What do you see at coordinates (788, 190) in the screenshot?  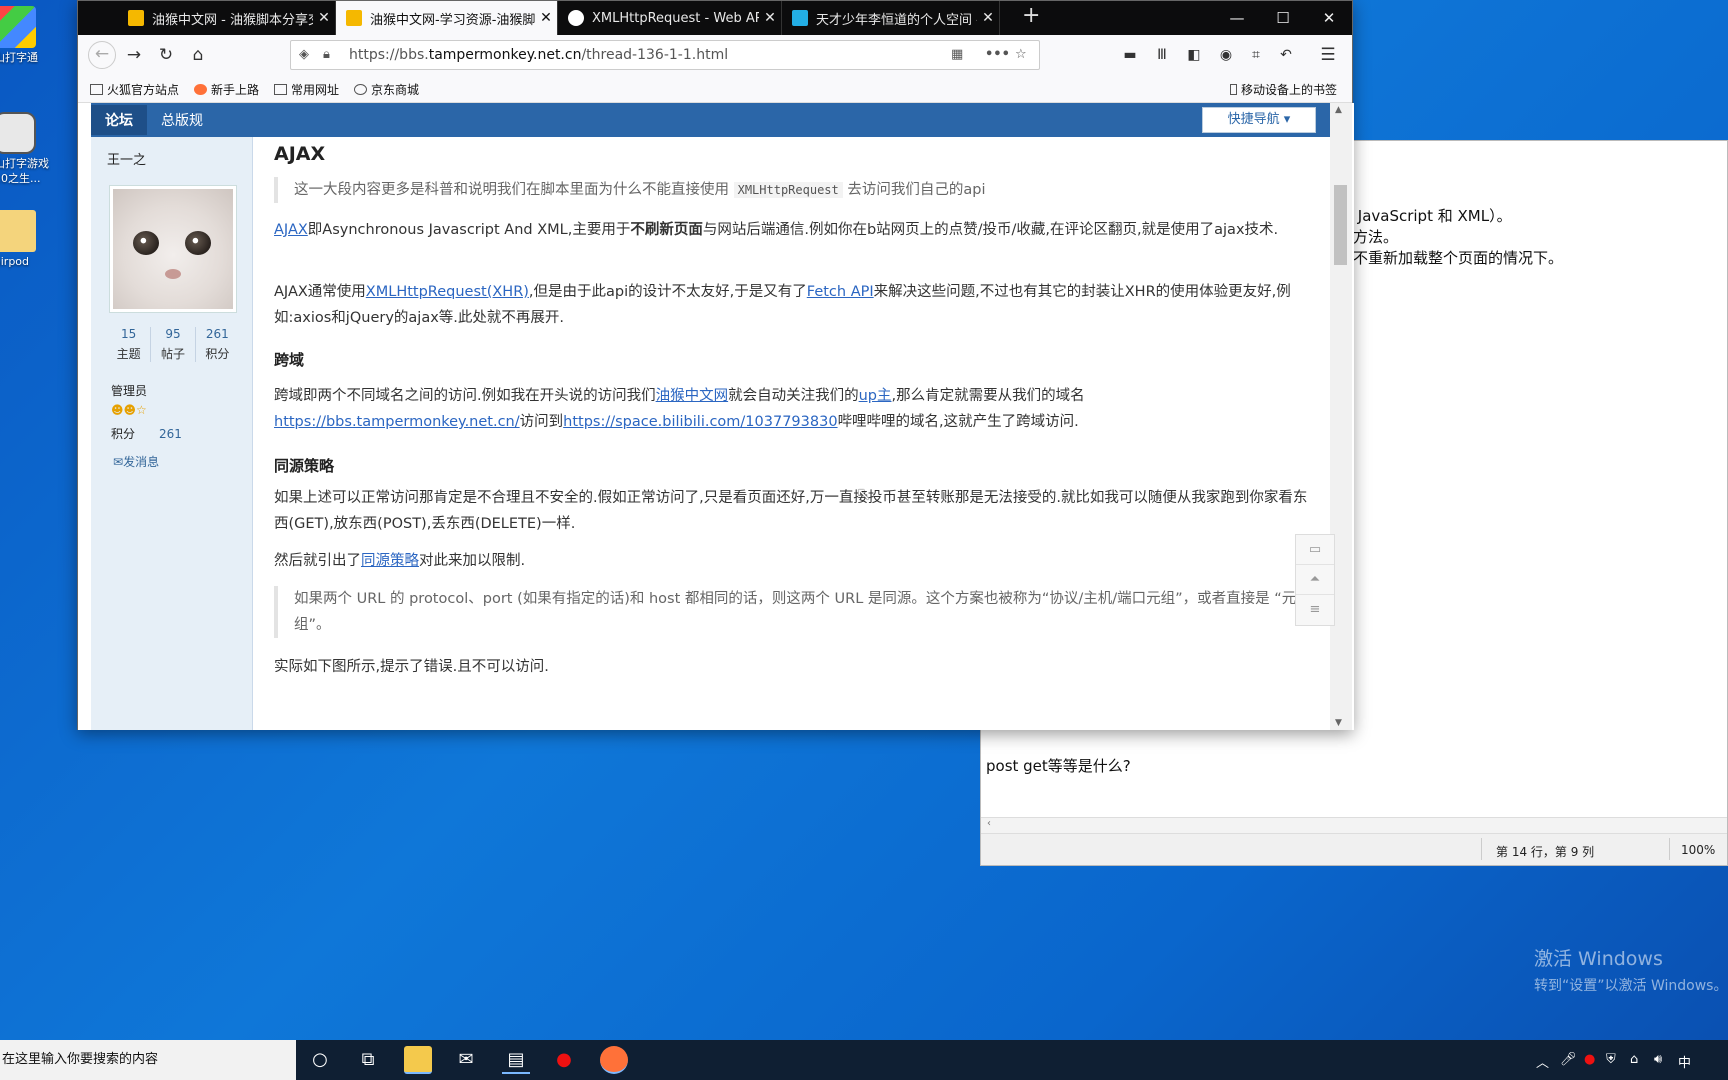 I see `inline-code: XMLHttpRequest` at bounding box center [788, 190].